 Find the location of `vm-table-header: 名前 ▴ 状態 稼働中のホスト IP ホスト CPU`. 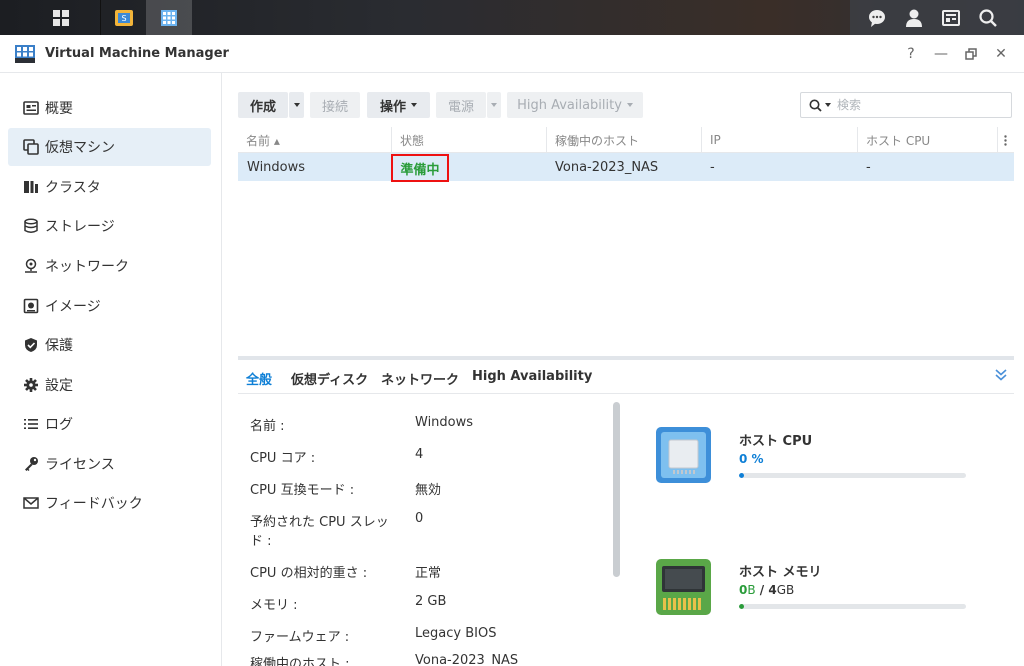

vm-table-header: 名前 ▴ 状態 稼働中のホスト IP ホスト CPU is located at coordinates (626, 140).